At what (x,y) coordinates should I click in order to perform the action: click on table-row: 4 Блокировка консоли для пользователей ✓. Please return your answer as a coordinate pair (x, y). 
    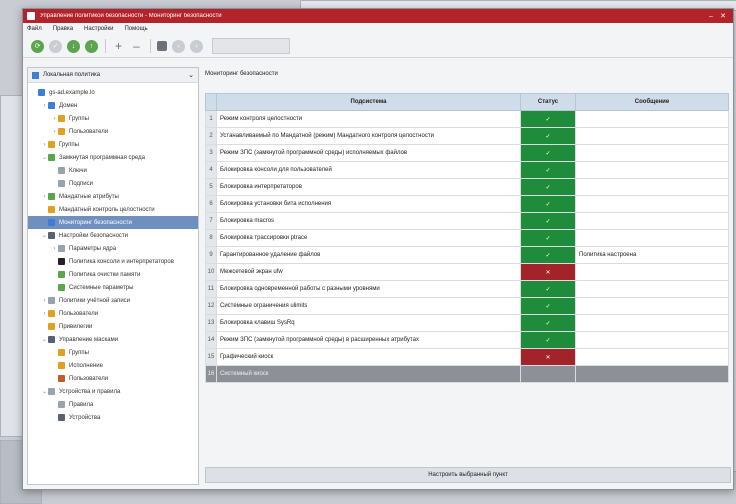
    Looking at the image, I should click on (467, 170).